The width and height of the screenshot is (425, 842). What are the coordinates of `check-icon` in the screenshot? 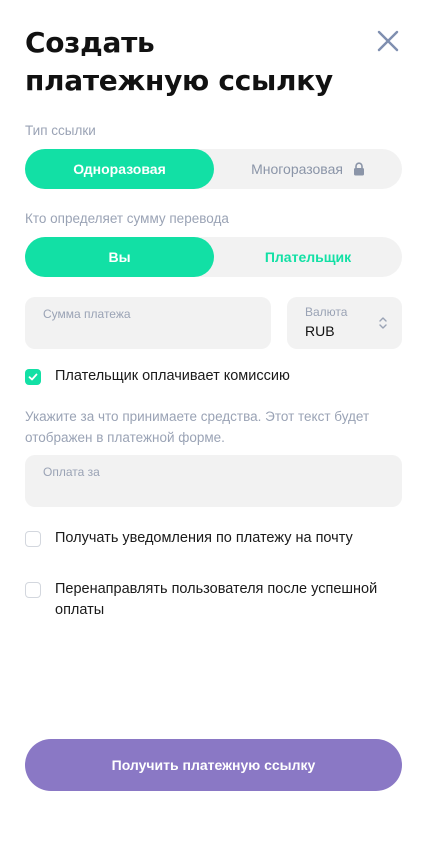 It's located at (33, 377).